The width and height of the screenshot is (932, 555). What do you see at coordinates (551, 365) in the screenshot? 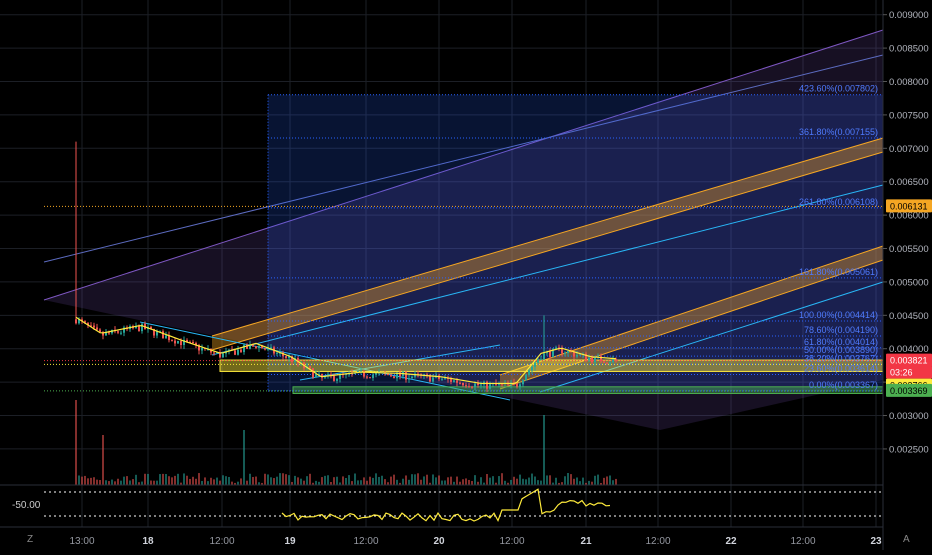
I see `yellow-zone` at bounding box center [551, 365].